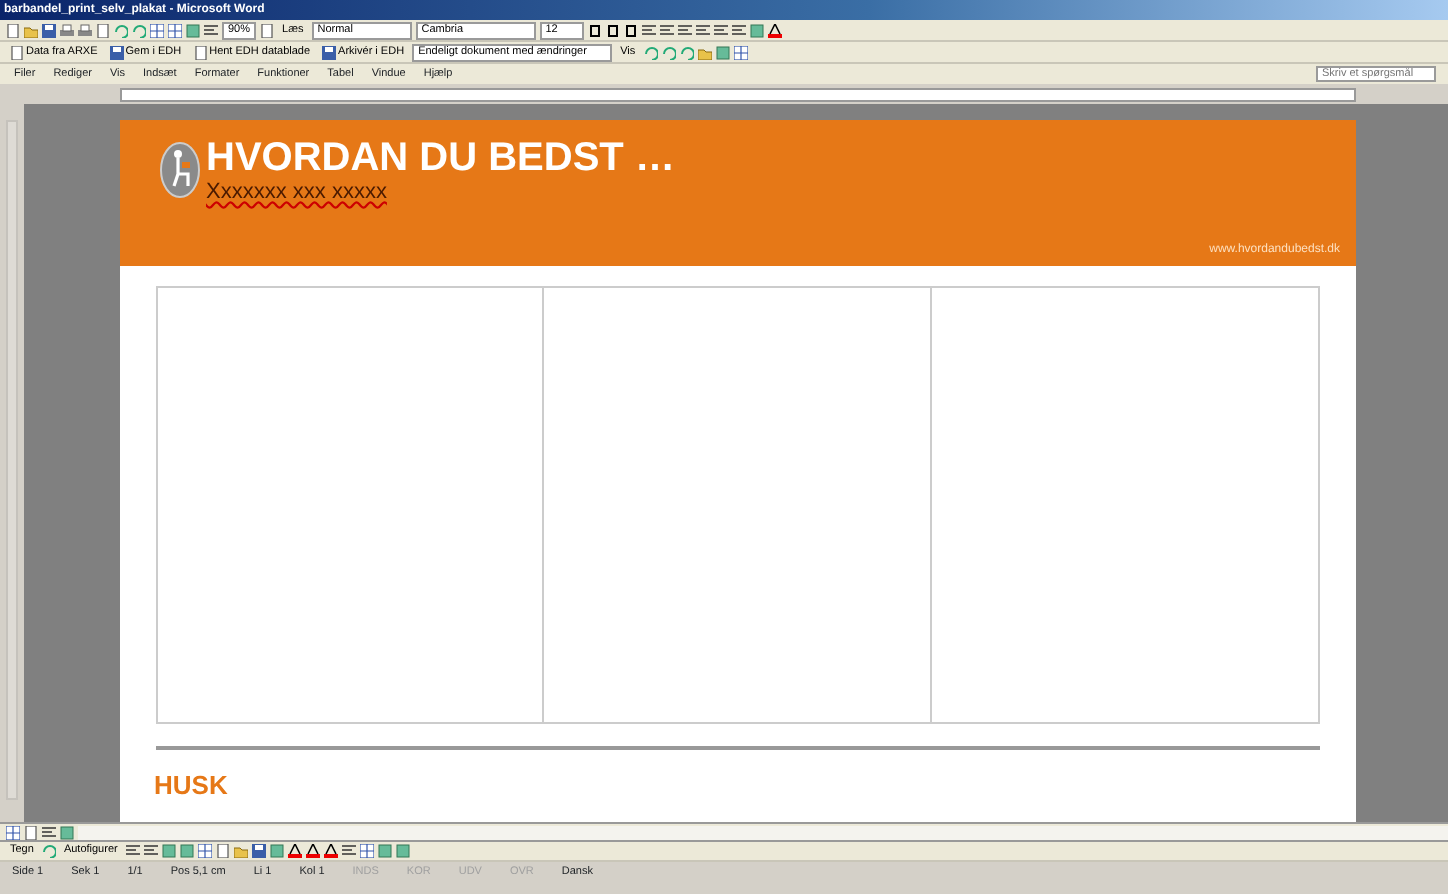 The image size is (1448, 894). Describe the element at coordinates (191, 786) in the screenshot. I see `section-heading: HUSK` at that location.